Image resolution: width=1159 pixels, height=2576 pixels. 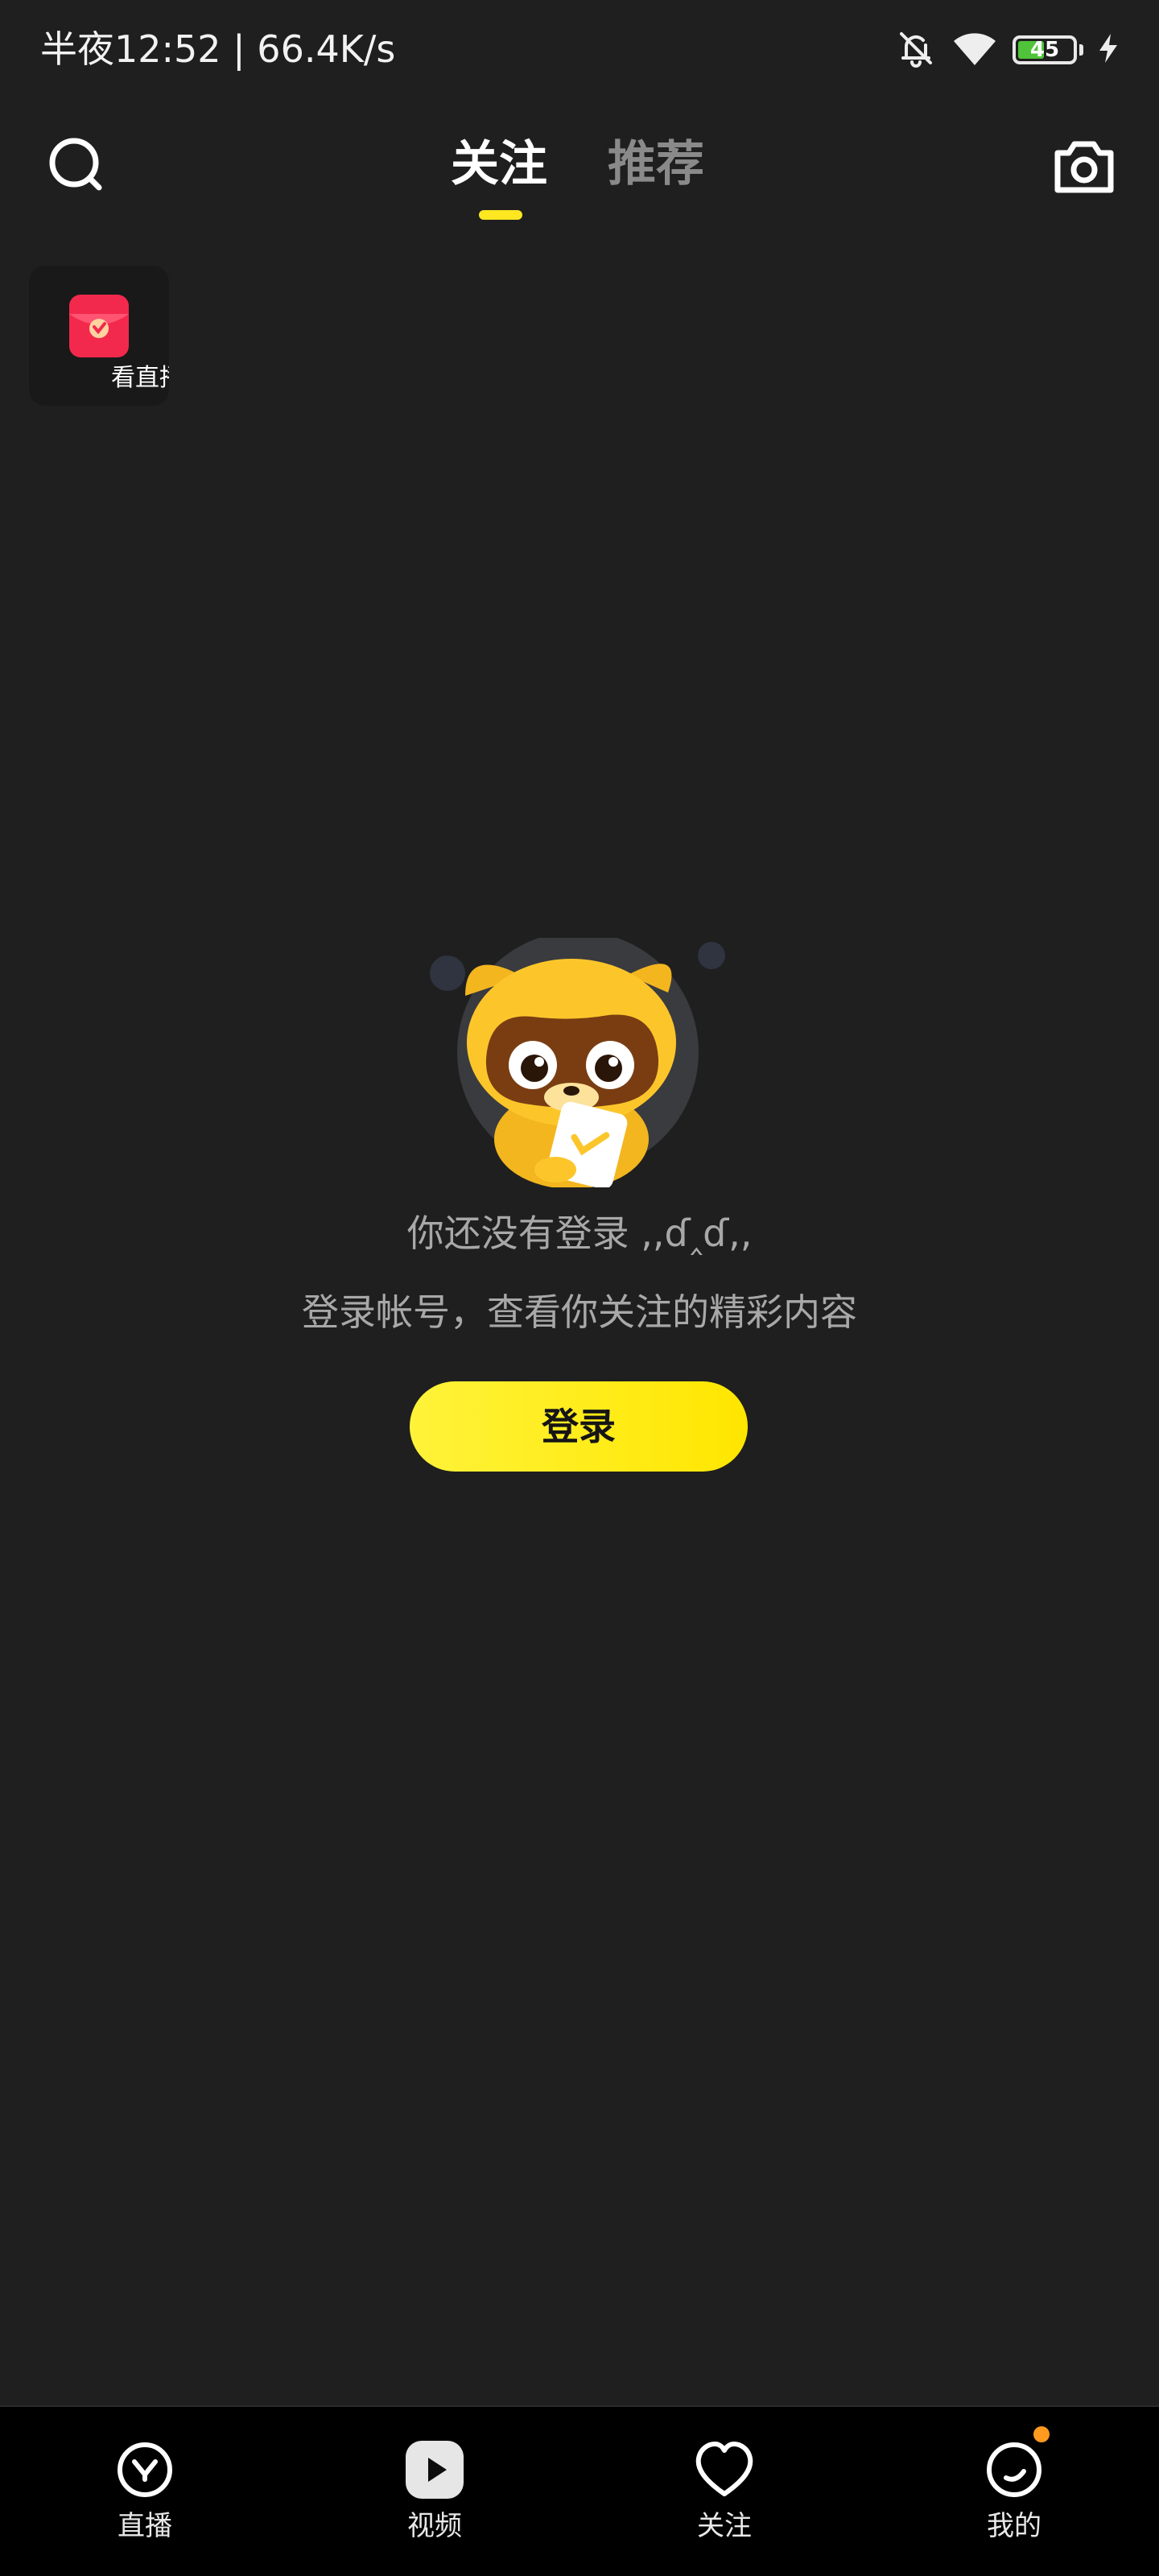 What do you see at coordinates (218, 49) in the screenshot?
I see `status-time-speed: 半夜12:52 | 66.4K/s` at bounding box center [218, 49].